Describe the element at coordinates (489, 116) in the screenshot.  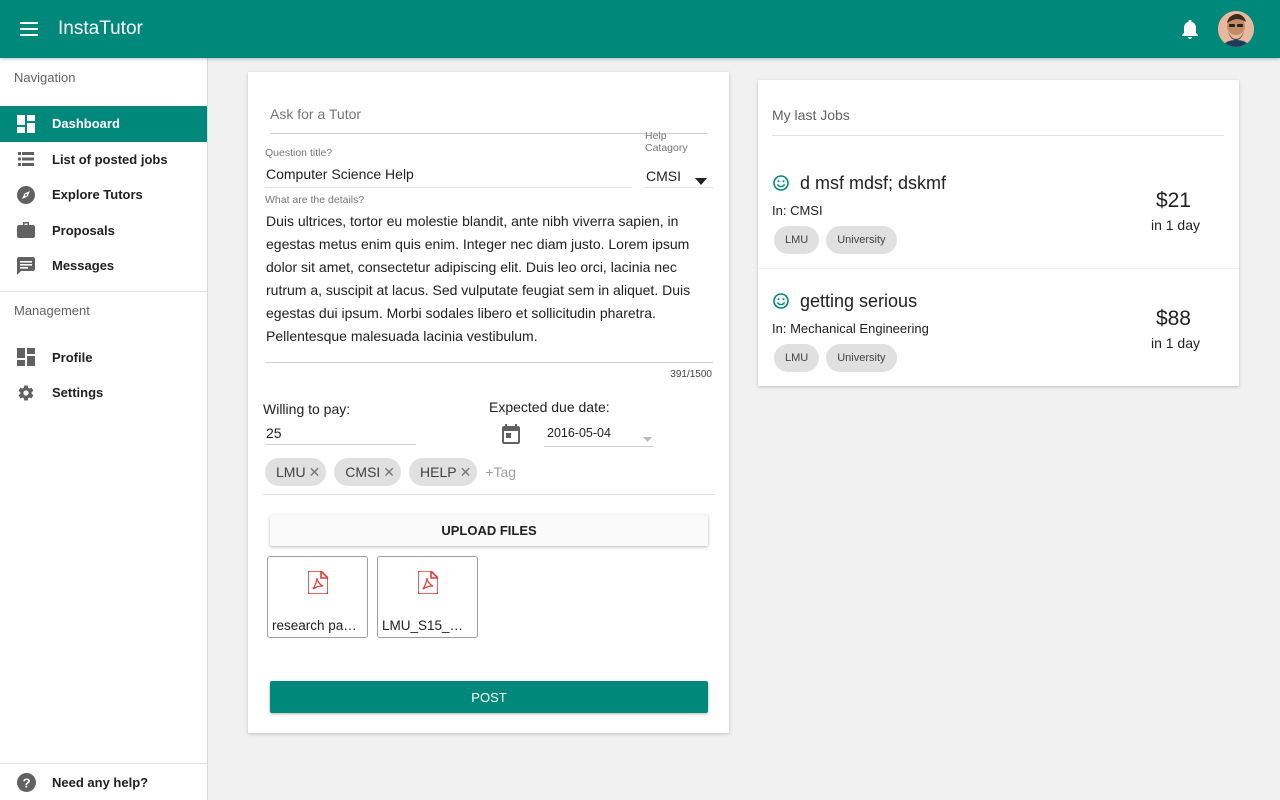
I see `ask-tutor-input: Ask for a Tutor` at that location.